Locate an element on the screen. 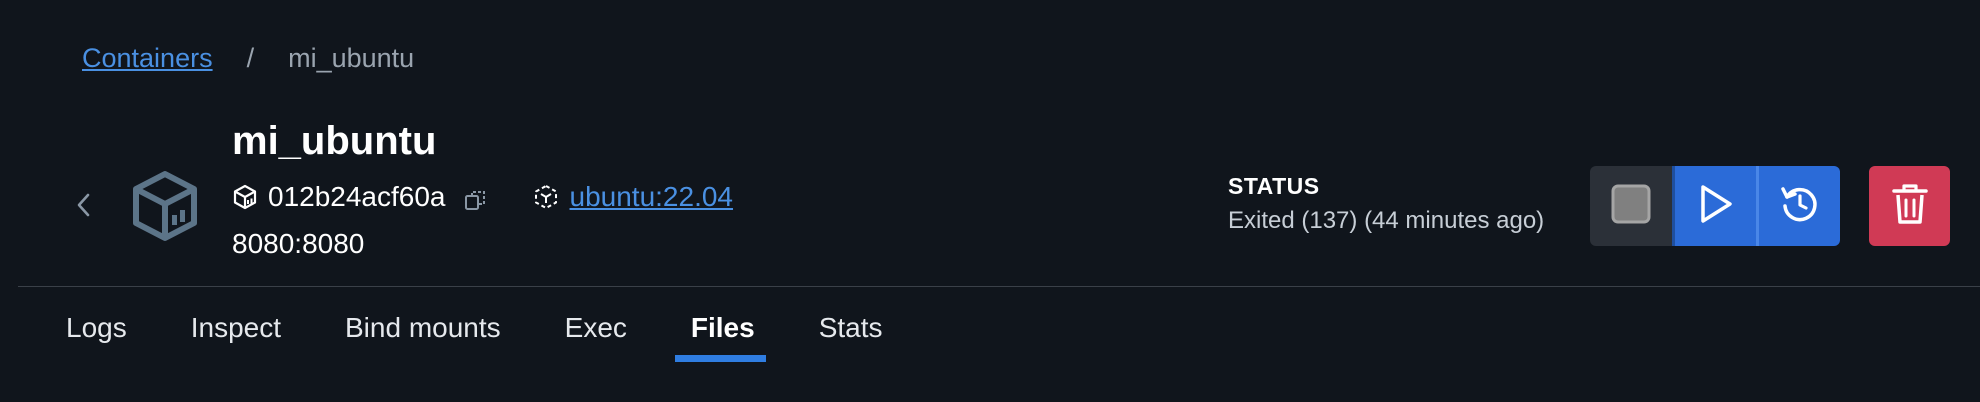  page-title: mi_ubuntu is located at coordinates (334, 141).